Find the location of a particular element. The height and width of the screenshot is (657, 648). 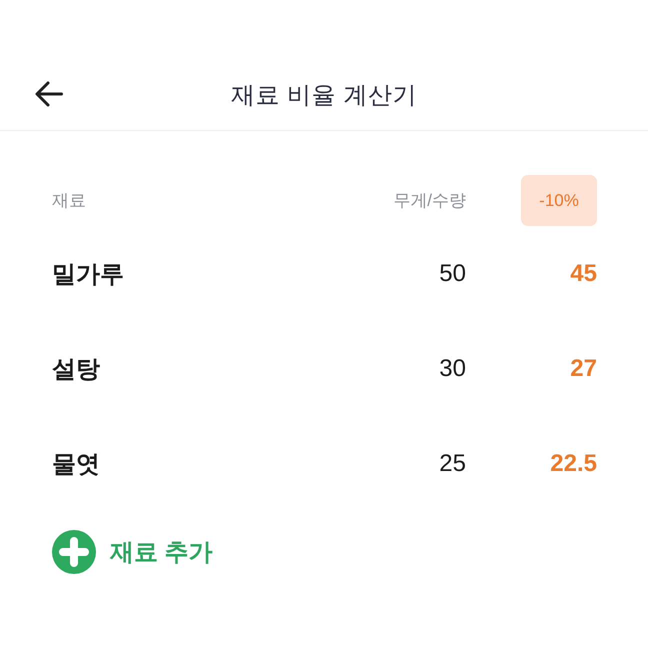

back-arrow-icon is located at coordinates (49, 94).